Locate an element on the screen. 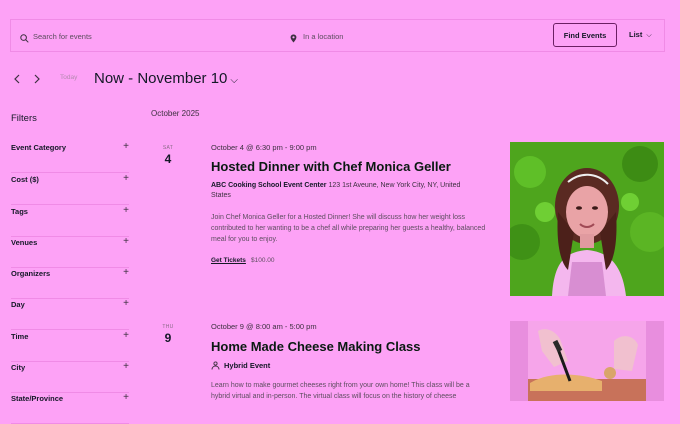 The image size is (680, 424). event-day-name: THU is located at coordinates (168, 327).